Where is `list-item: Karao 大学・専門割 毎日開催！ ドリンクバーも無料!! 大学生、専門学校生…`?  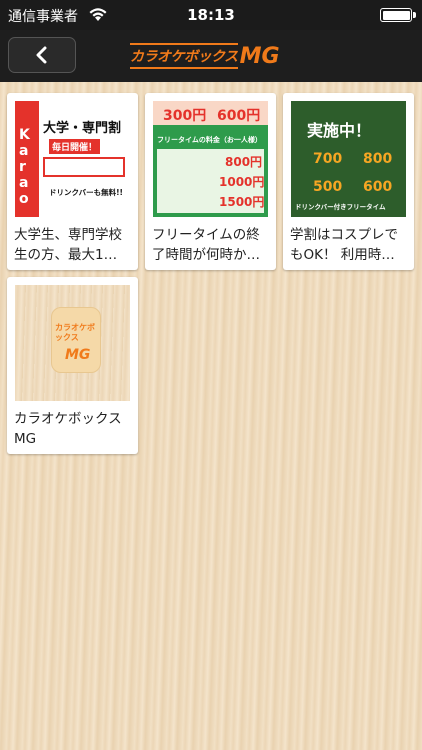 list-item: Karao 大学・専門割 毎日開催！ ドリンクバーも無料!! 大学生、専門学校生… is located at coordinates (72, 181).